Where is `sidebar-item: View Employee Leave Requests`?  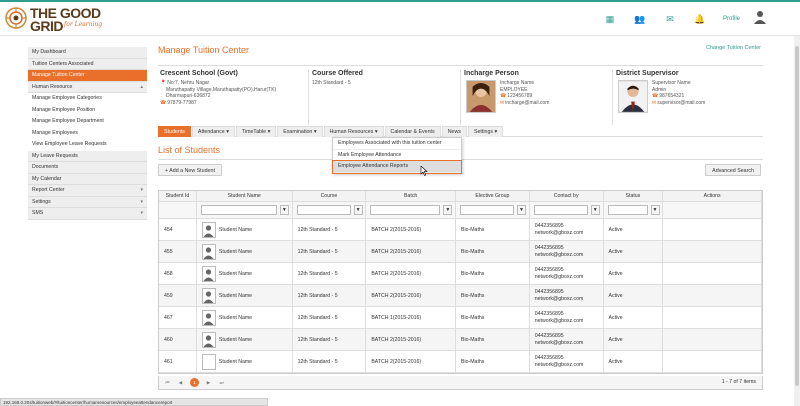
sidebar-item: View Employee Leave Requests is located at coordinates (87, 145).